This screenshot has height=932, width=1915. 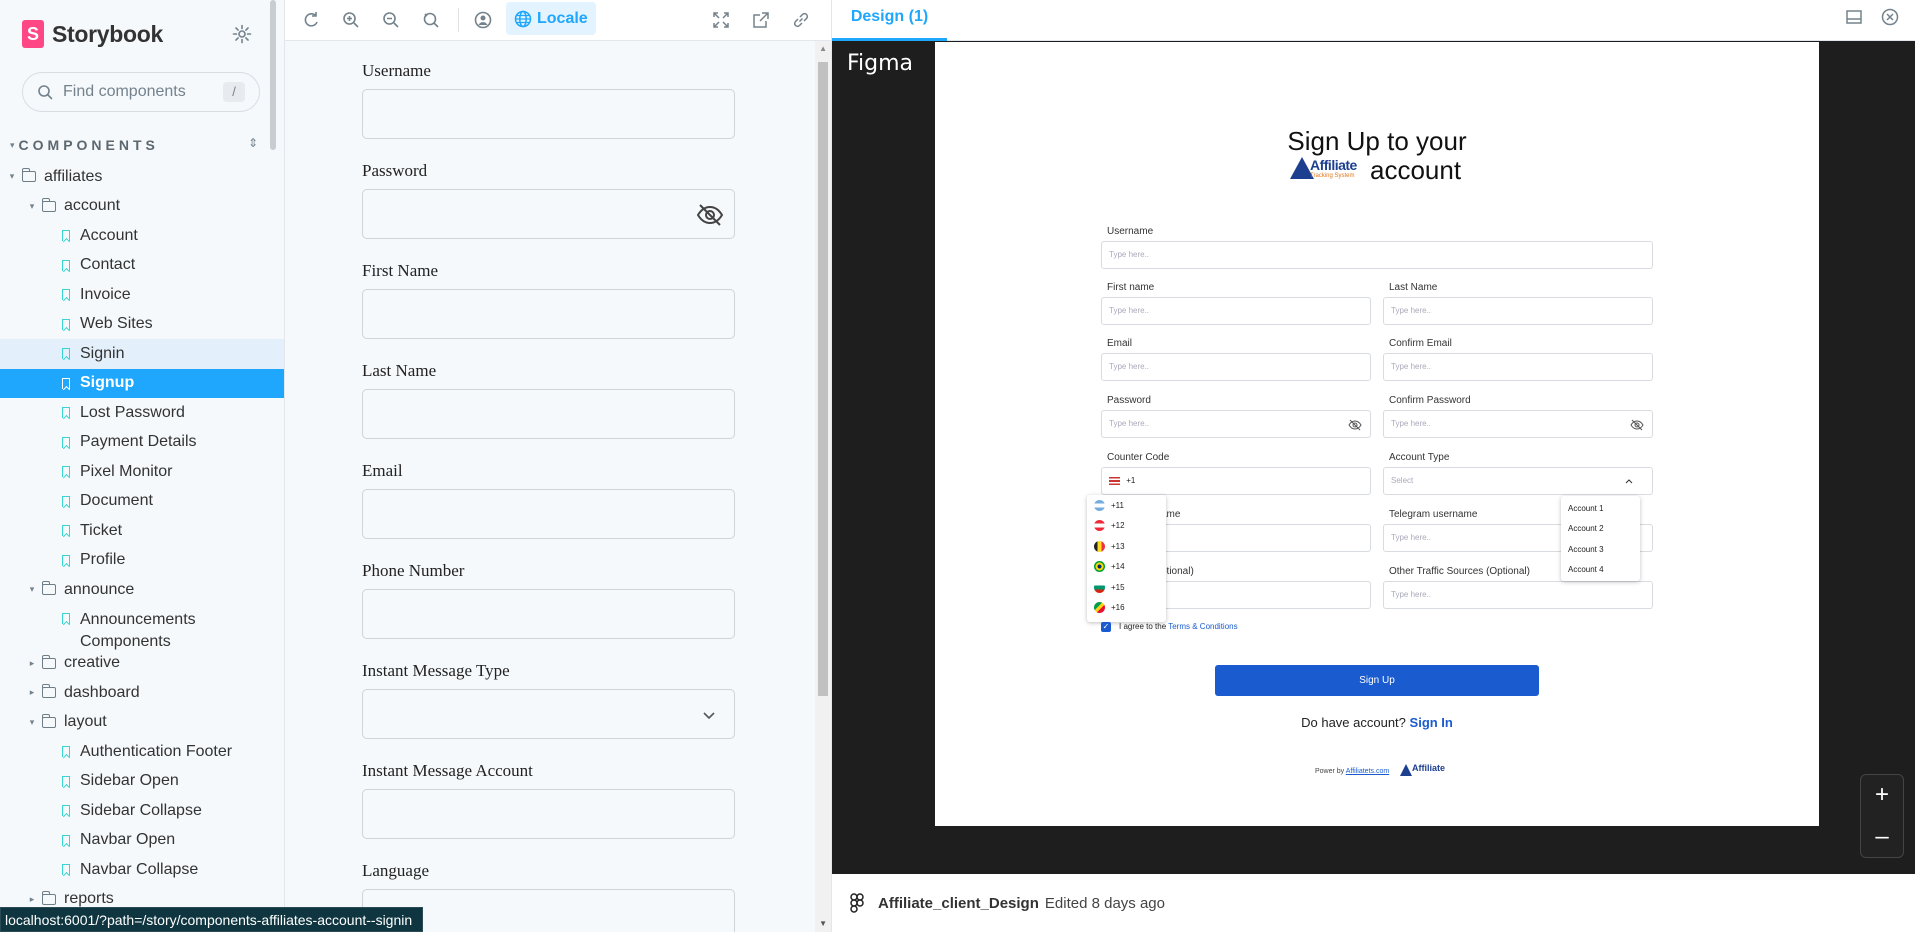 I want to click on design-email-label: Email, so click(x=1120, y=343).